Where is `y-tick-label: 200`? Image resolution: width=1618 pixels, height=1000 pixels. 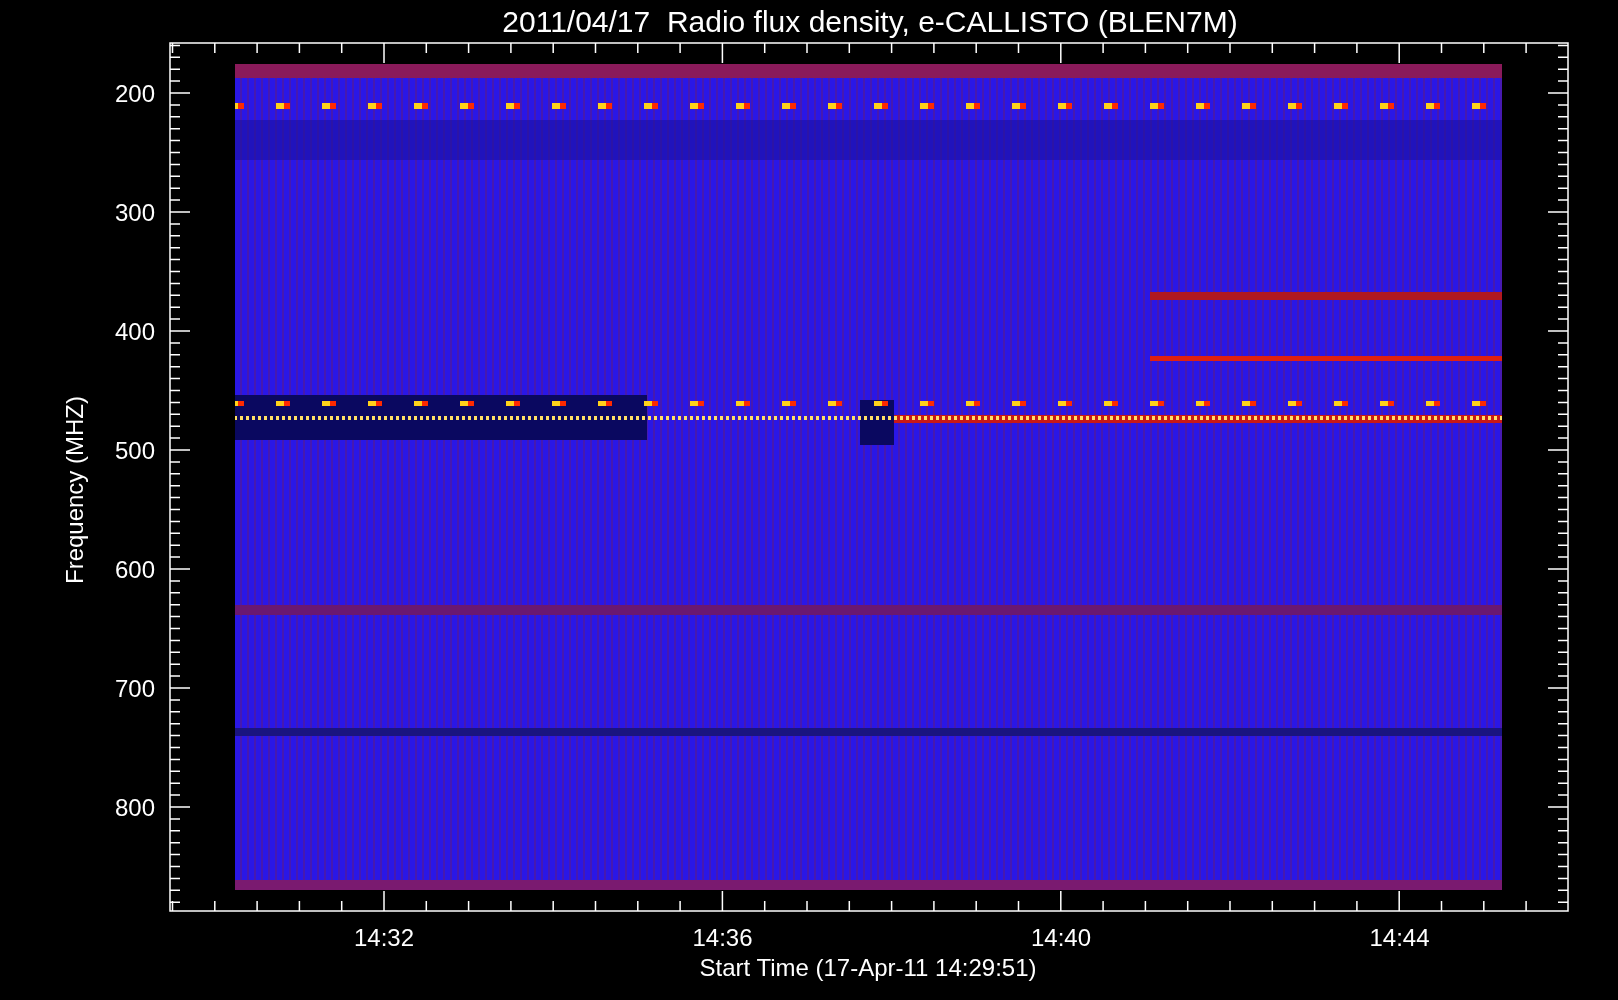
y-tick-label: 200 is located at coordinates (134, 93).